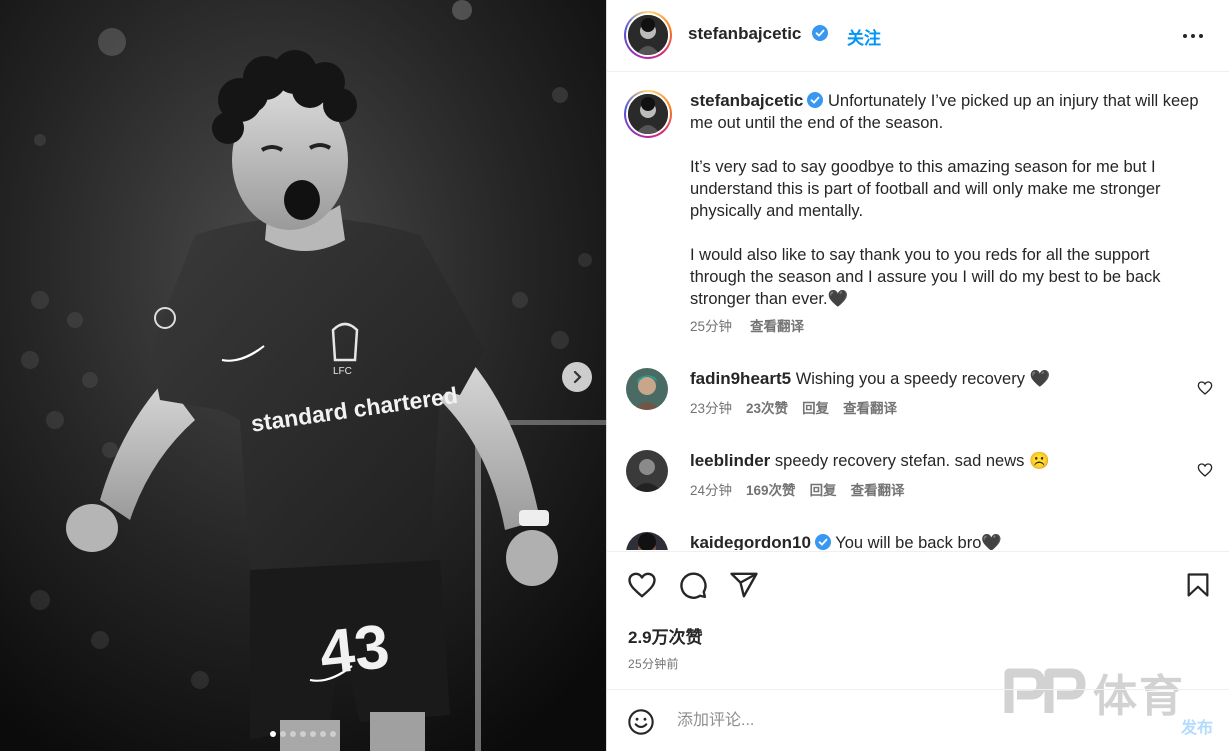 The image size is (1229, 751). What do you see at coordinates (918, 542) in the screenshot?
I see `comment-text: You will be back bro🖤` at bounding box center [918, 542].